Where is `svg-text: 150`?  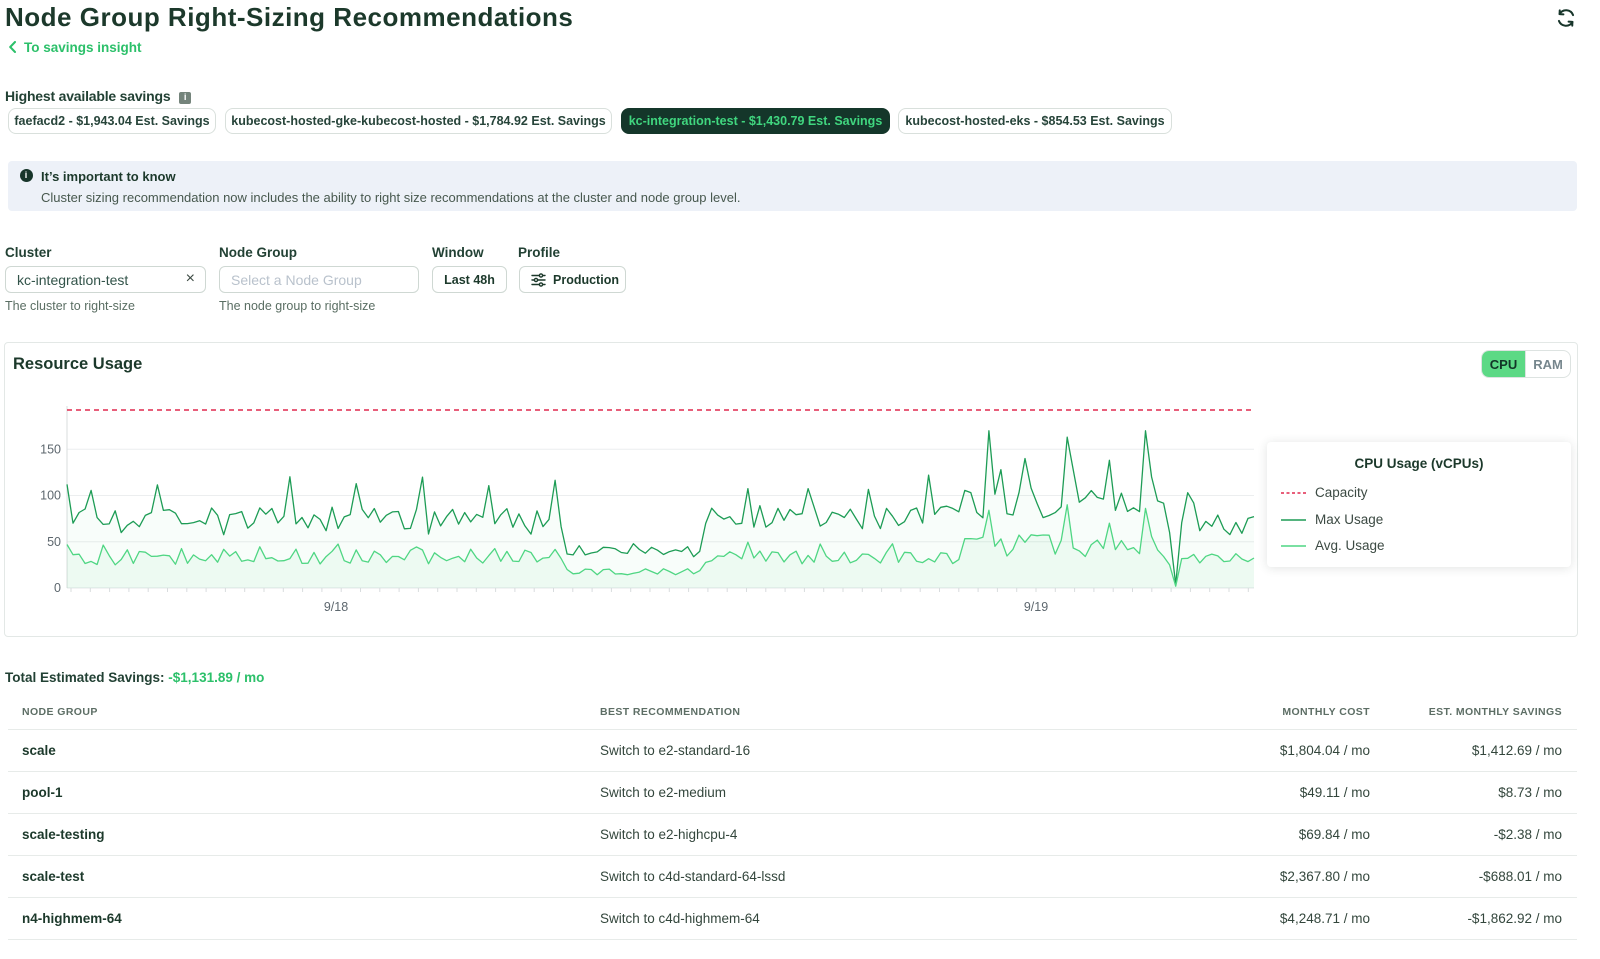
svg-text: 150 is located at coordinates (50, 450).